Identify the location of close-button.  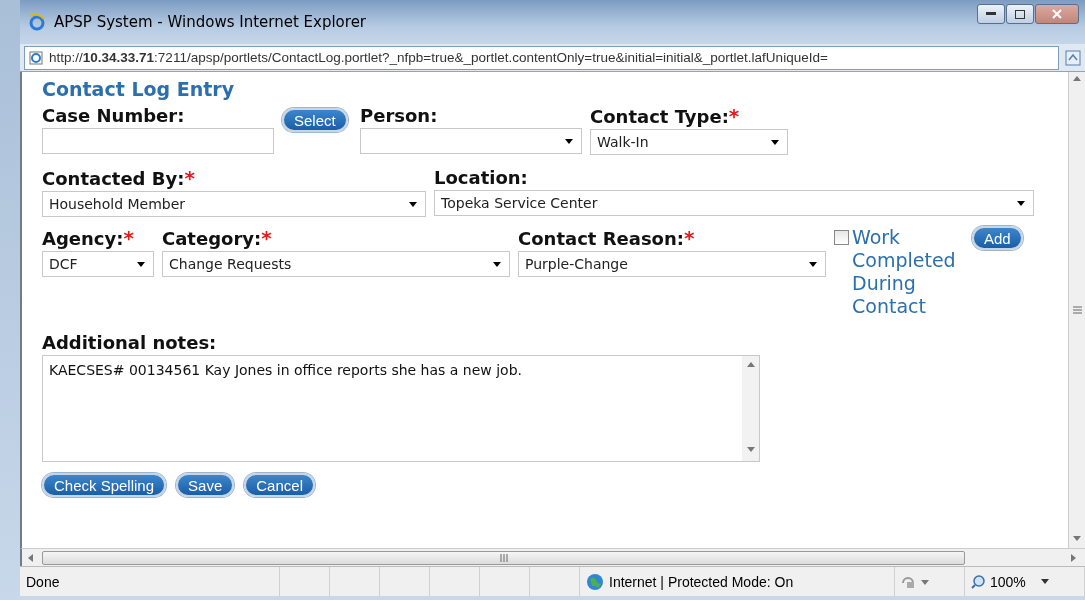
(1057, 14).